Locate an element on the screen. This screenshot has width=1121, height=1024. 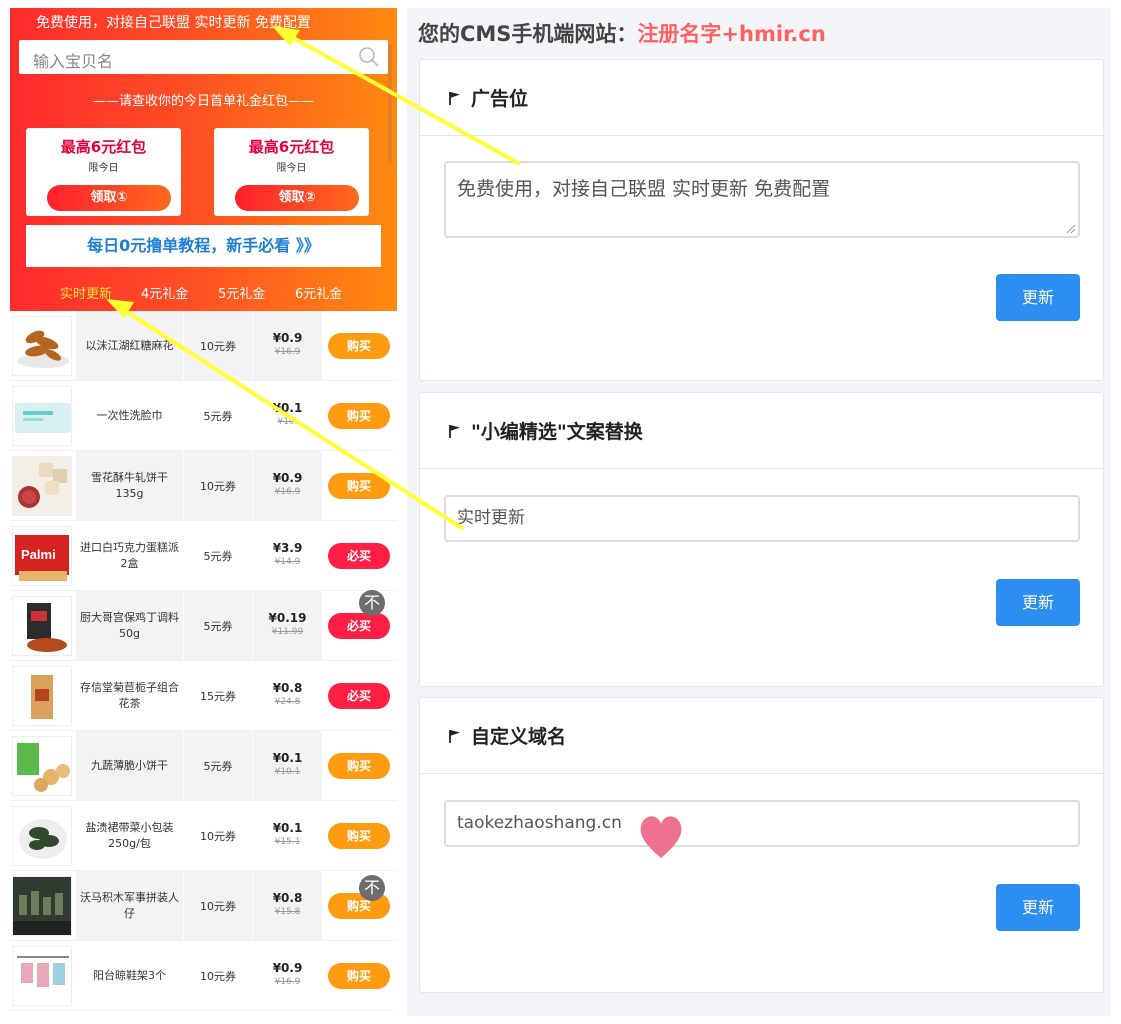
product-name: 盐渍裙带菜小包装250g/包 is located at coordinates (129, 835).